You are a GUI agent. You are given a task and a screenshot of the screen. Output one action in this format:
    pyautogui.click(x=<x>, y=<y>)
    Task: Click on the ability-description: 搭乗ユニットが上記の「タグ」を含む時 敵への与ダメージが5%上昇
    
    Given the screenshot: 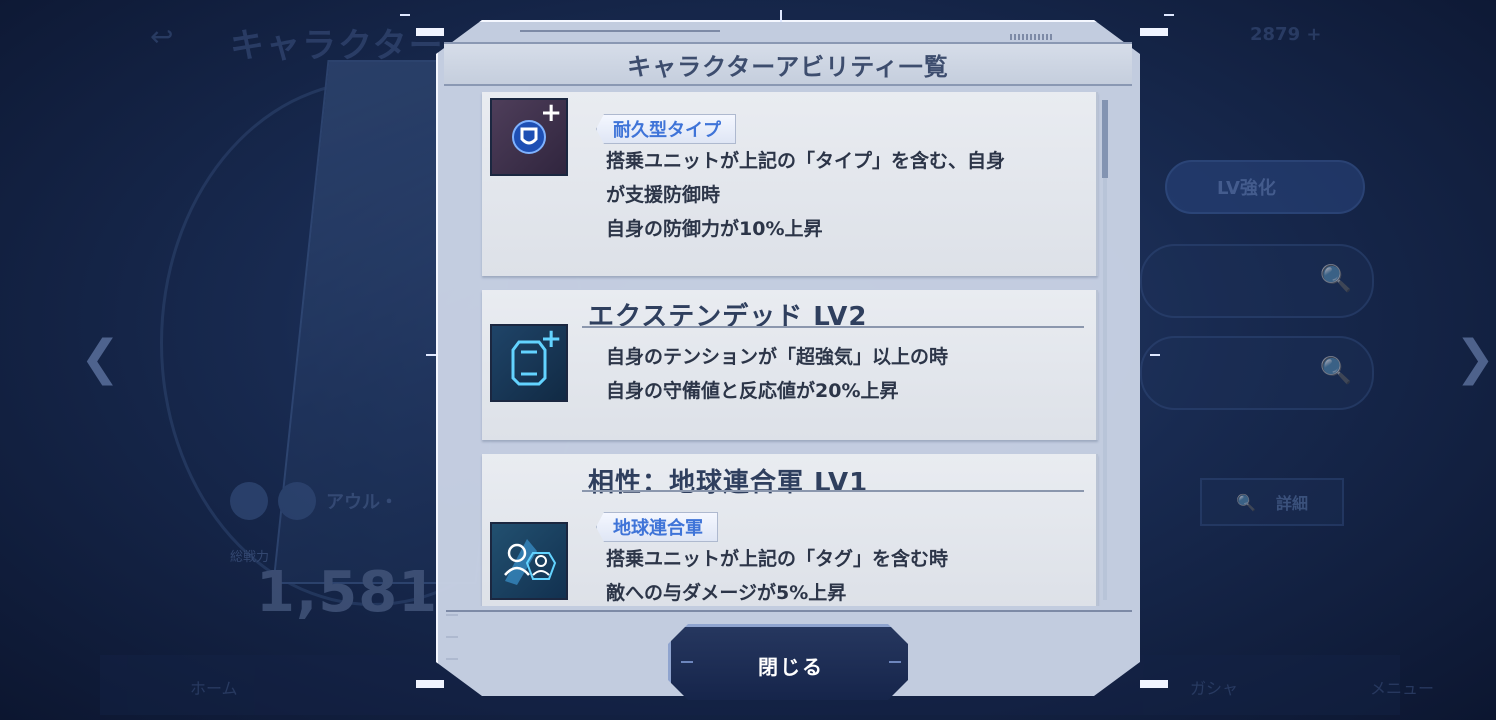 What is the action you would take?
    pyautogui.click(x=777, y=576)
    